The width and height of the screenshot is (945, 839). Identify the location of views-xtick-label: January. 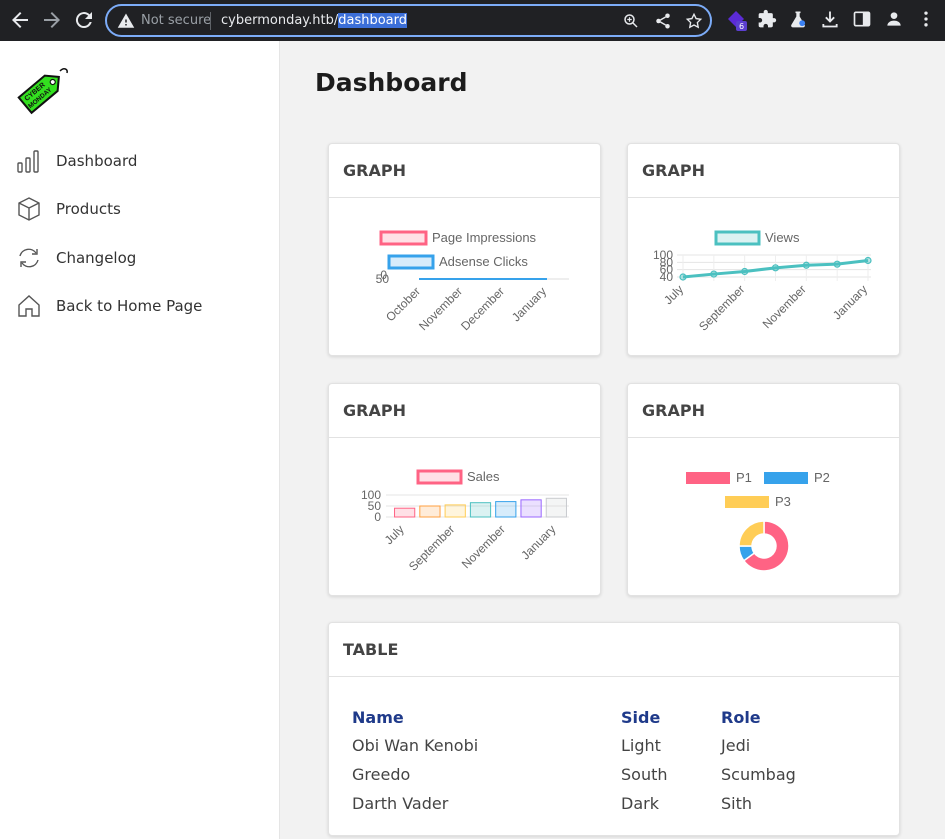
(850, 302).